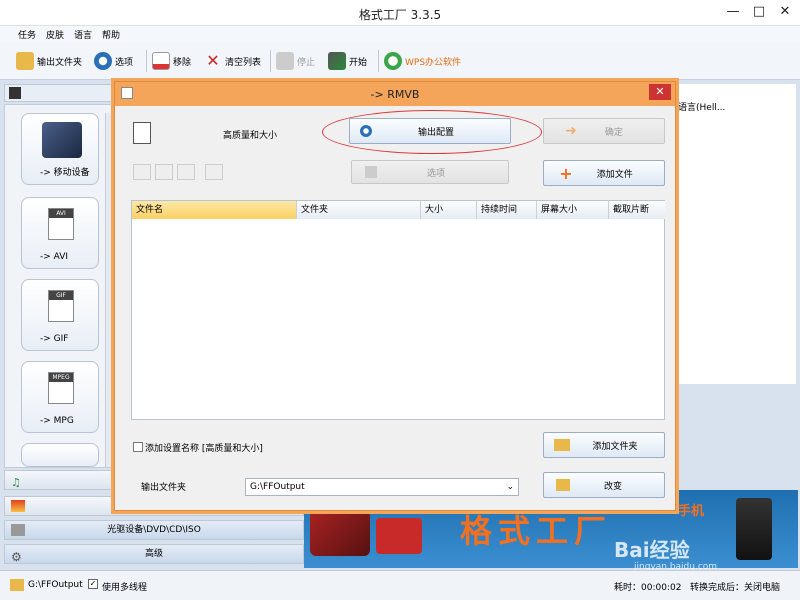  Describe the element at coordinates (285, 61) in the screenshot. I see `stop-icon` at that location.